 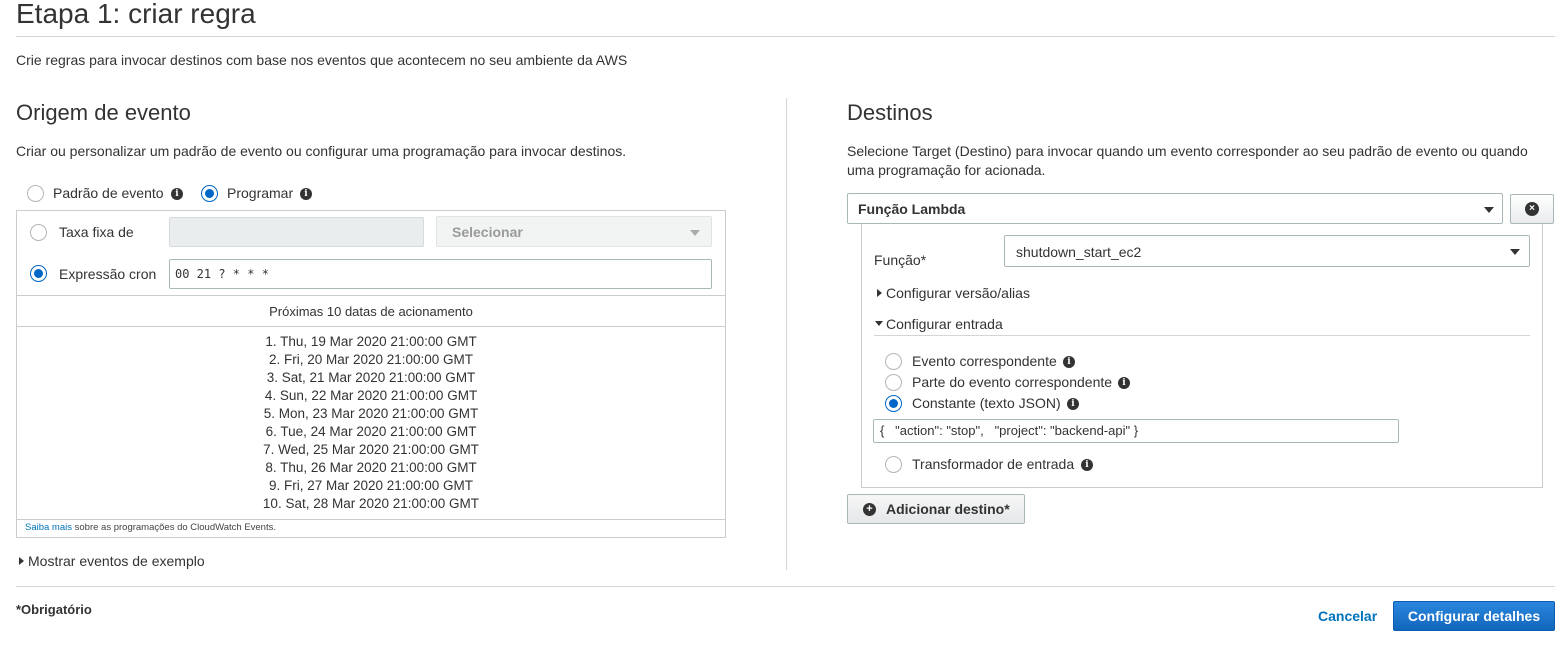 What do you see at coordinates (54, 609) in the screenshot?
I see `required-note: *Obrigatório` at bounding box center [54, 609].